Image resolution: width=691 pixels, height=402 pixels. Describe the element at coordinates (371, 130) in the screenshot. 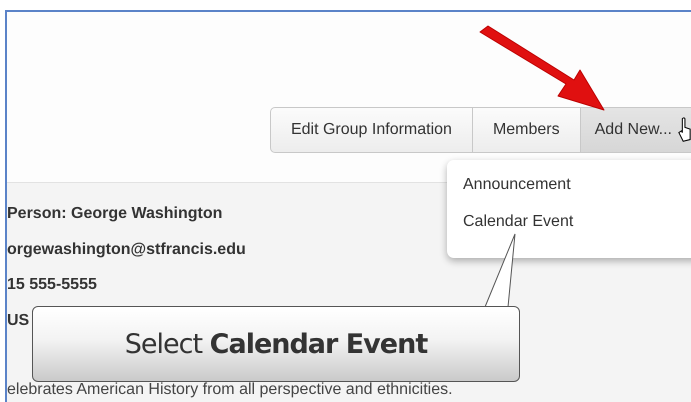

I see `toolbar-button: Edit Group Information` at that location.